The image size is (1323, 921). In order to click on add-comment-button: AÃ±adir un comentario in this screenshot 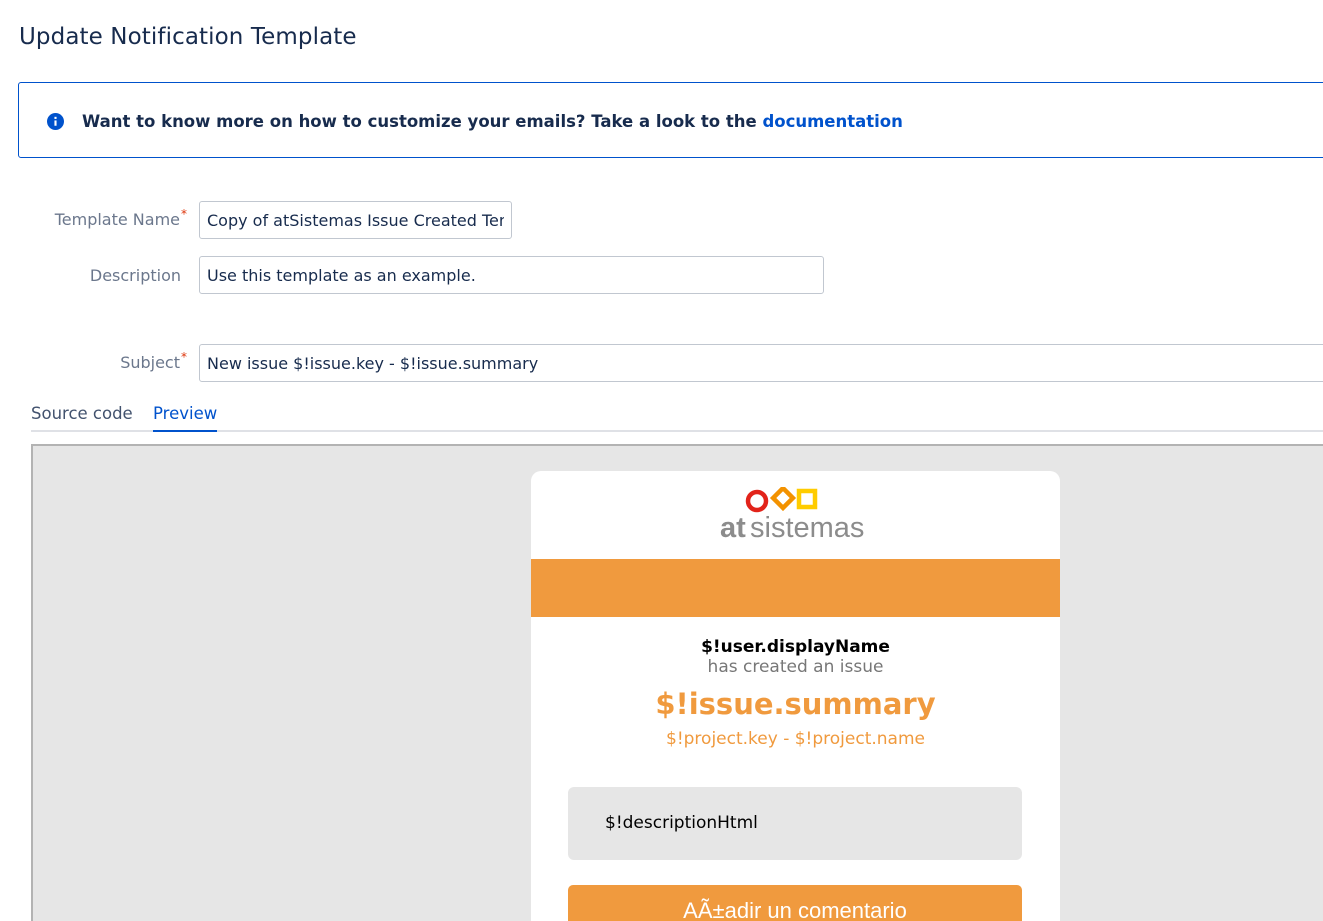, I will do `click(795, 903)`.